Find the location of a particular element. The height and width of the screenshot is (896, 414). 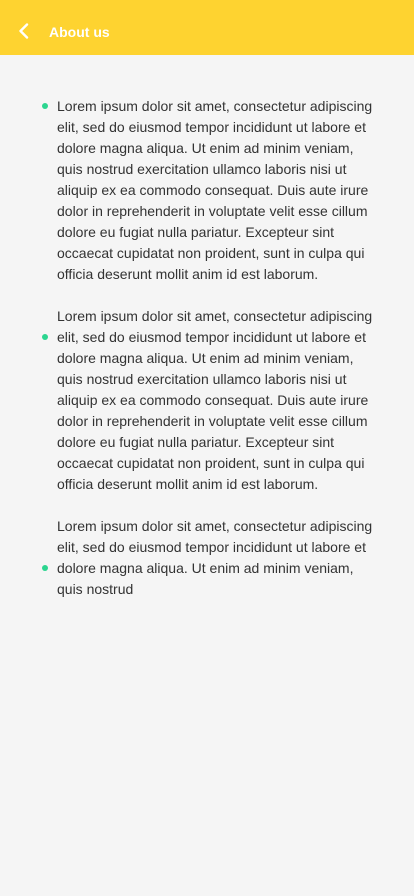

page-title: About us is located at coordinates (79, 32).